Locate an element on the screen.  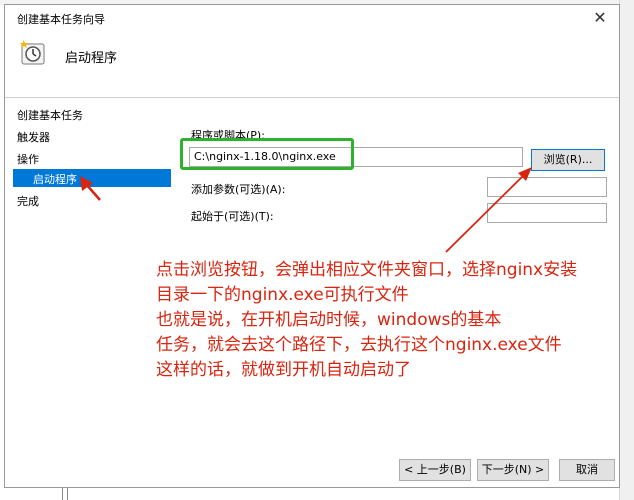
cancel-button: 取消 is located at coordinates (587, 470).